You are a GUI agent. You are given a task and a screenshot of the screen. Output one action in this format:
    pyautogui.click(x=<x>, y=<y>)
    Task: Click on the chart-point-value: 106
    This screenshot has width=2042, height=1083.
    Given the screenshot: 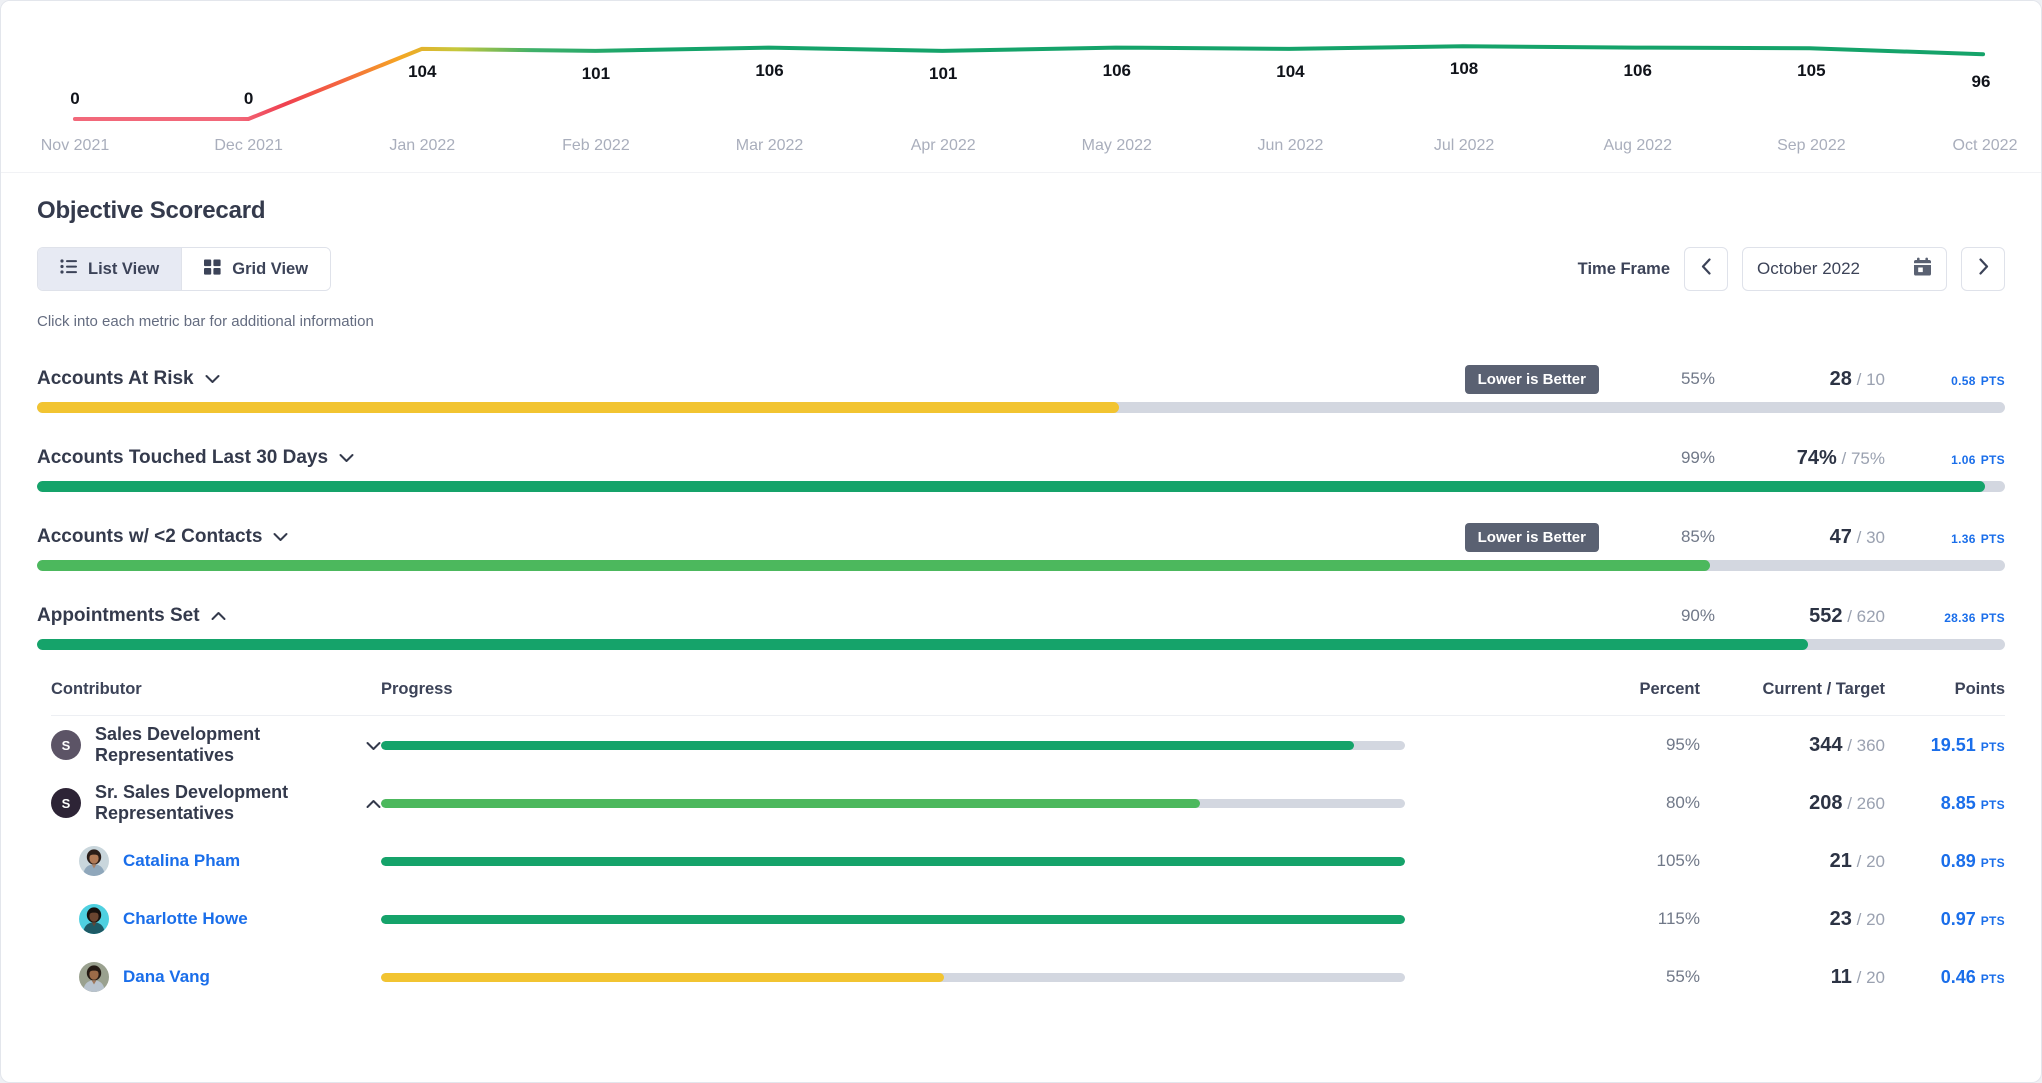 What is the action you would take?
    pyautogui.click(x=1116, y=70)
    